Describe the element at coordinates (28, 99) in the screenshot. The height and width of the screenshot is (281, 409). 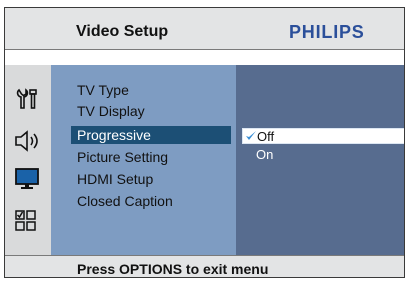
I see `general-setup-icon` at that location.